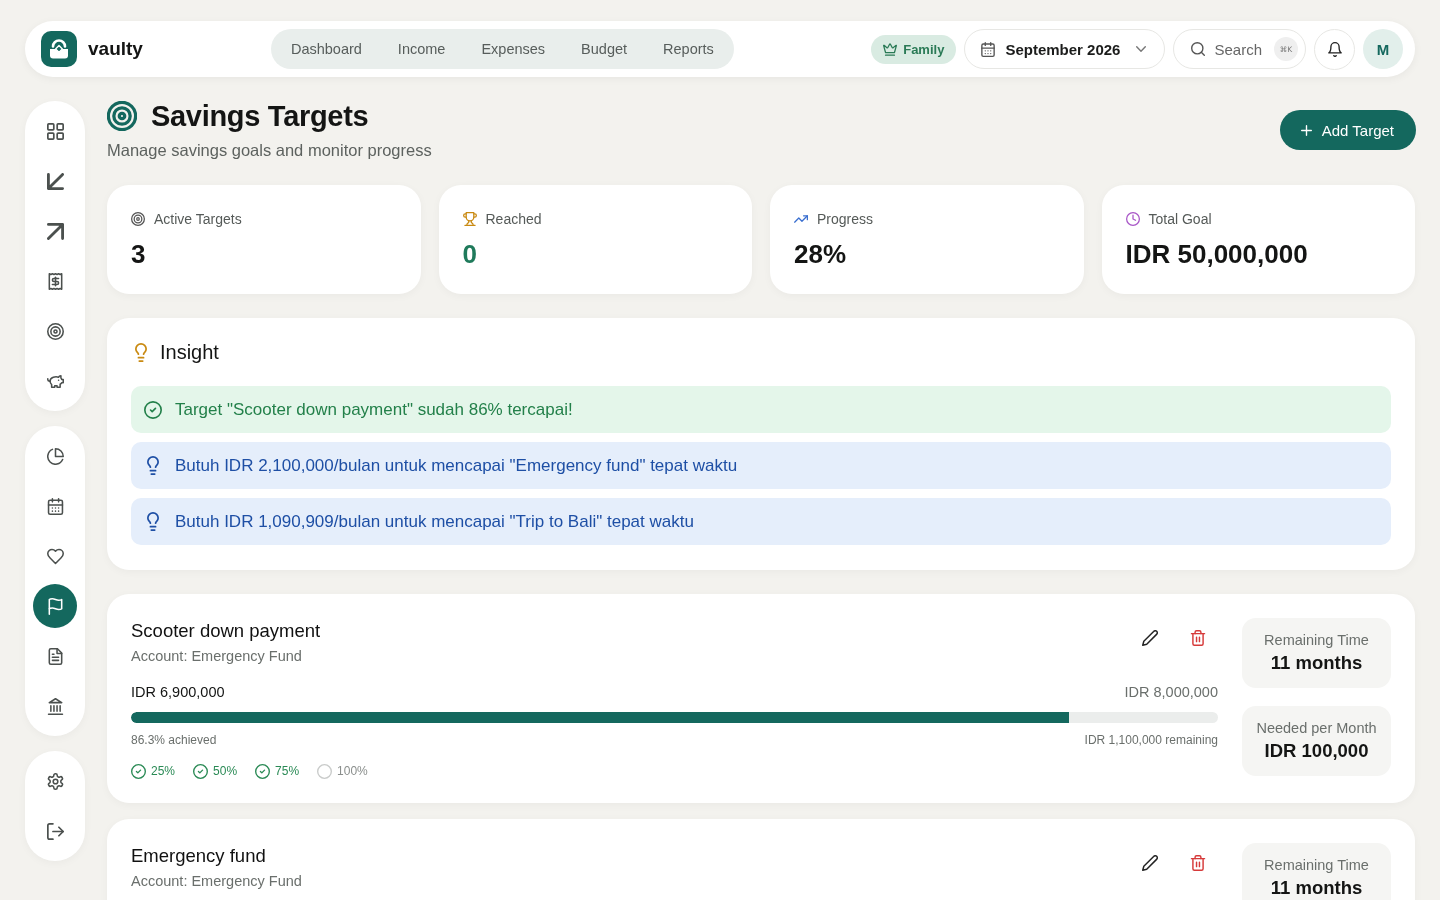 This screenshot has height=900, width=1440. I want to click on settings-icon, so click(55, 781).